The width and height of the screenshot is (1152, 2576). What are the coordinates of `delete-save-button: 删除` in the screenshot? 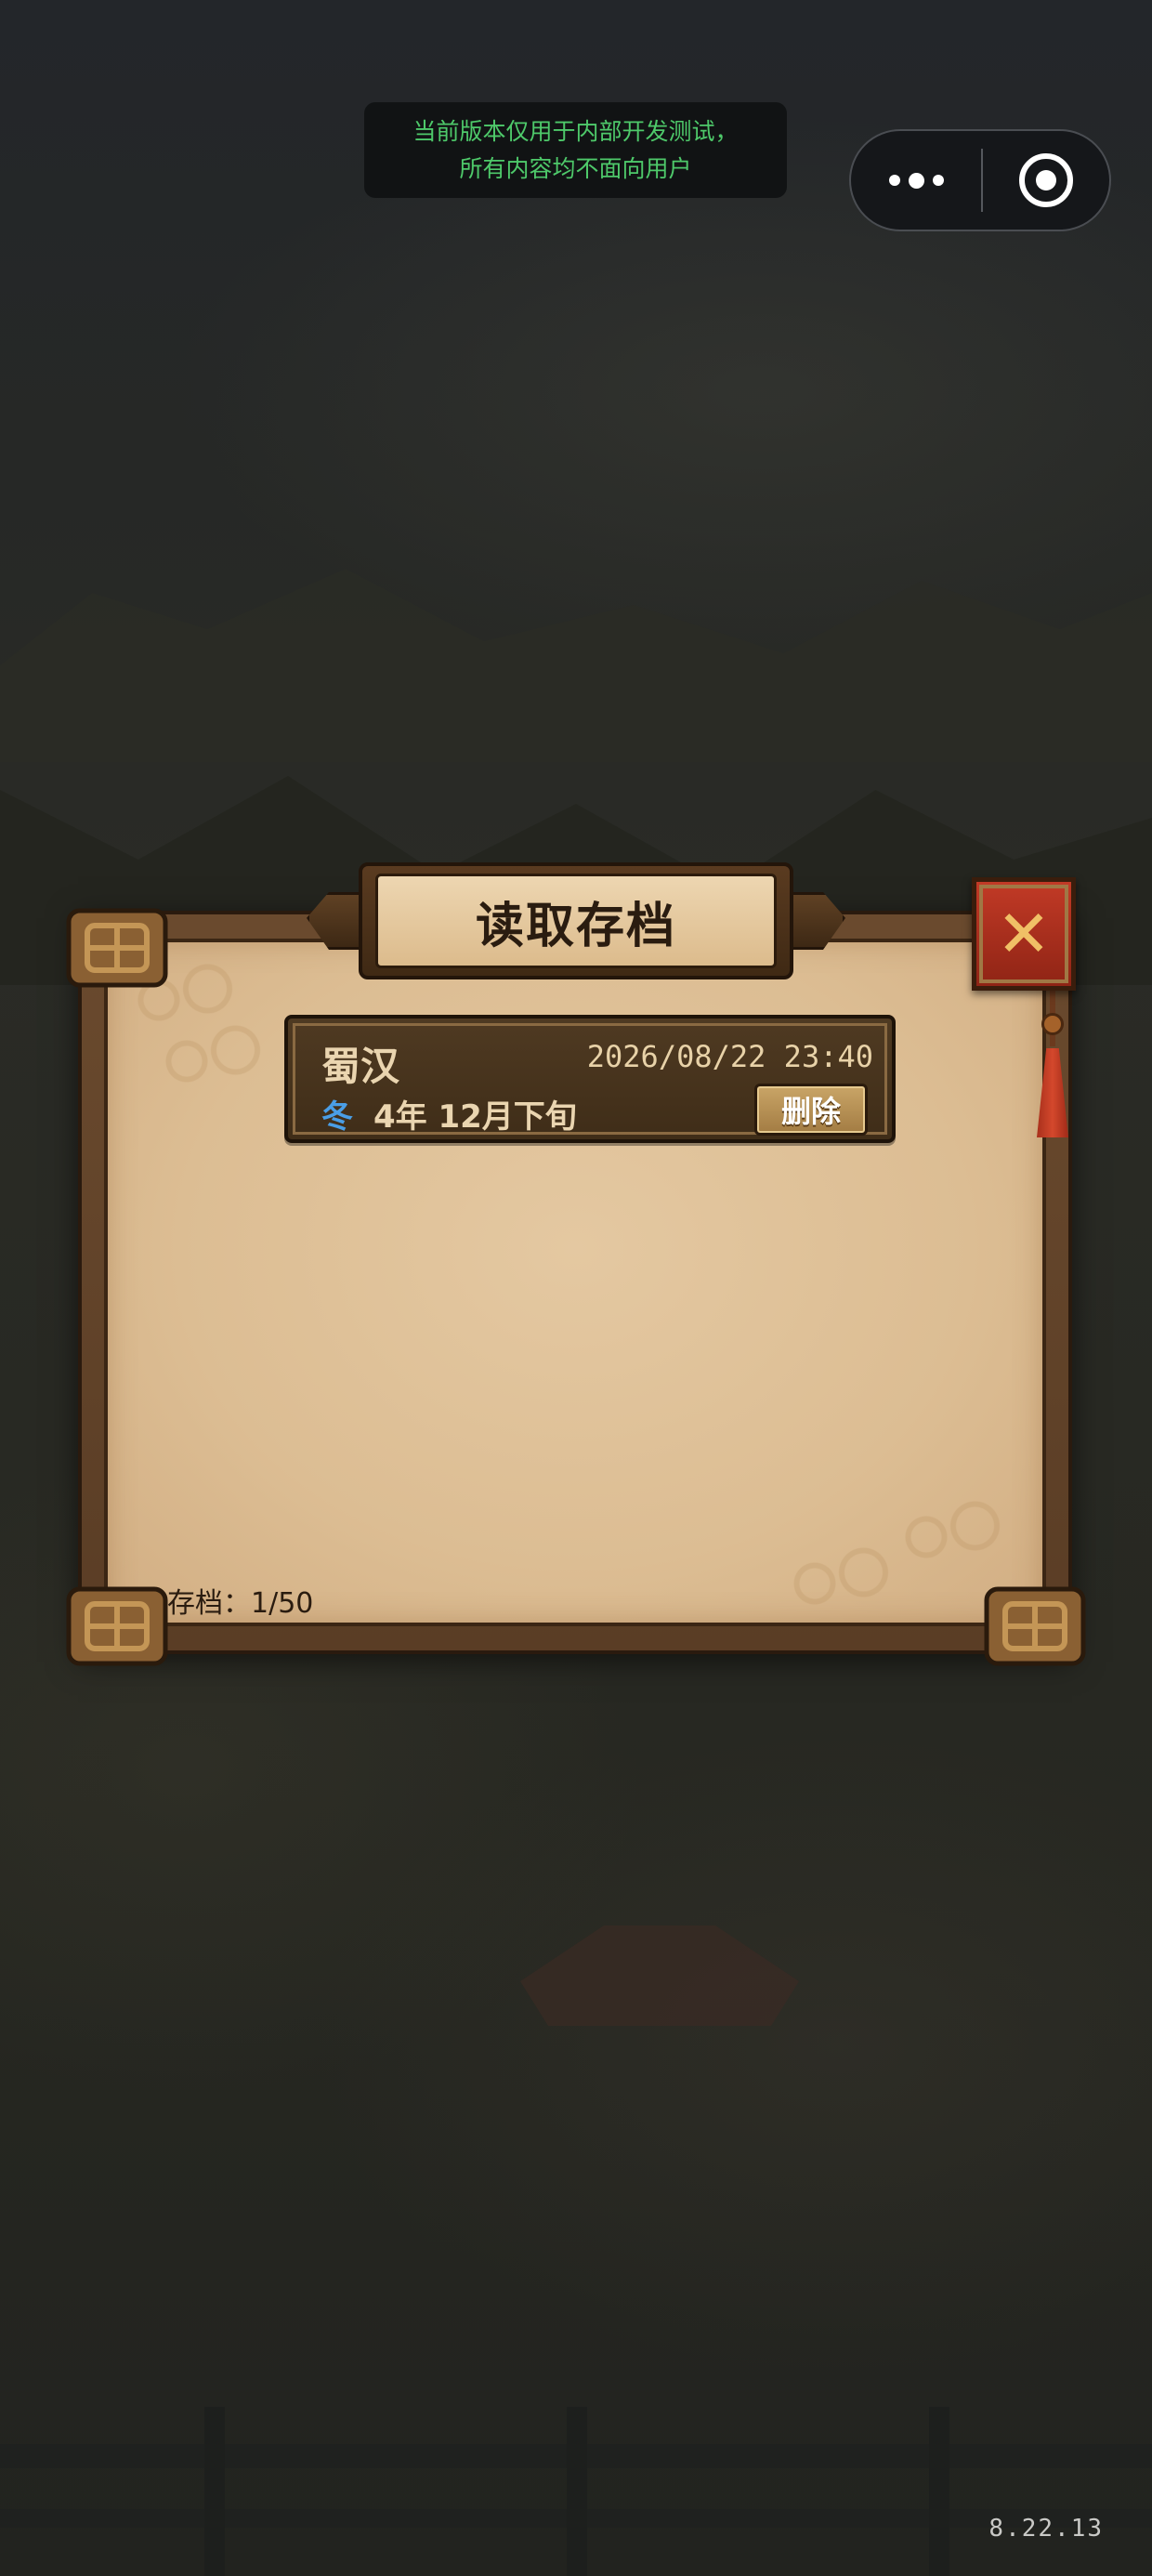 It's located at (811, 1110).